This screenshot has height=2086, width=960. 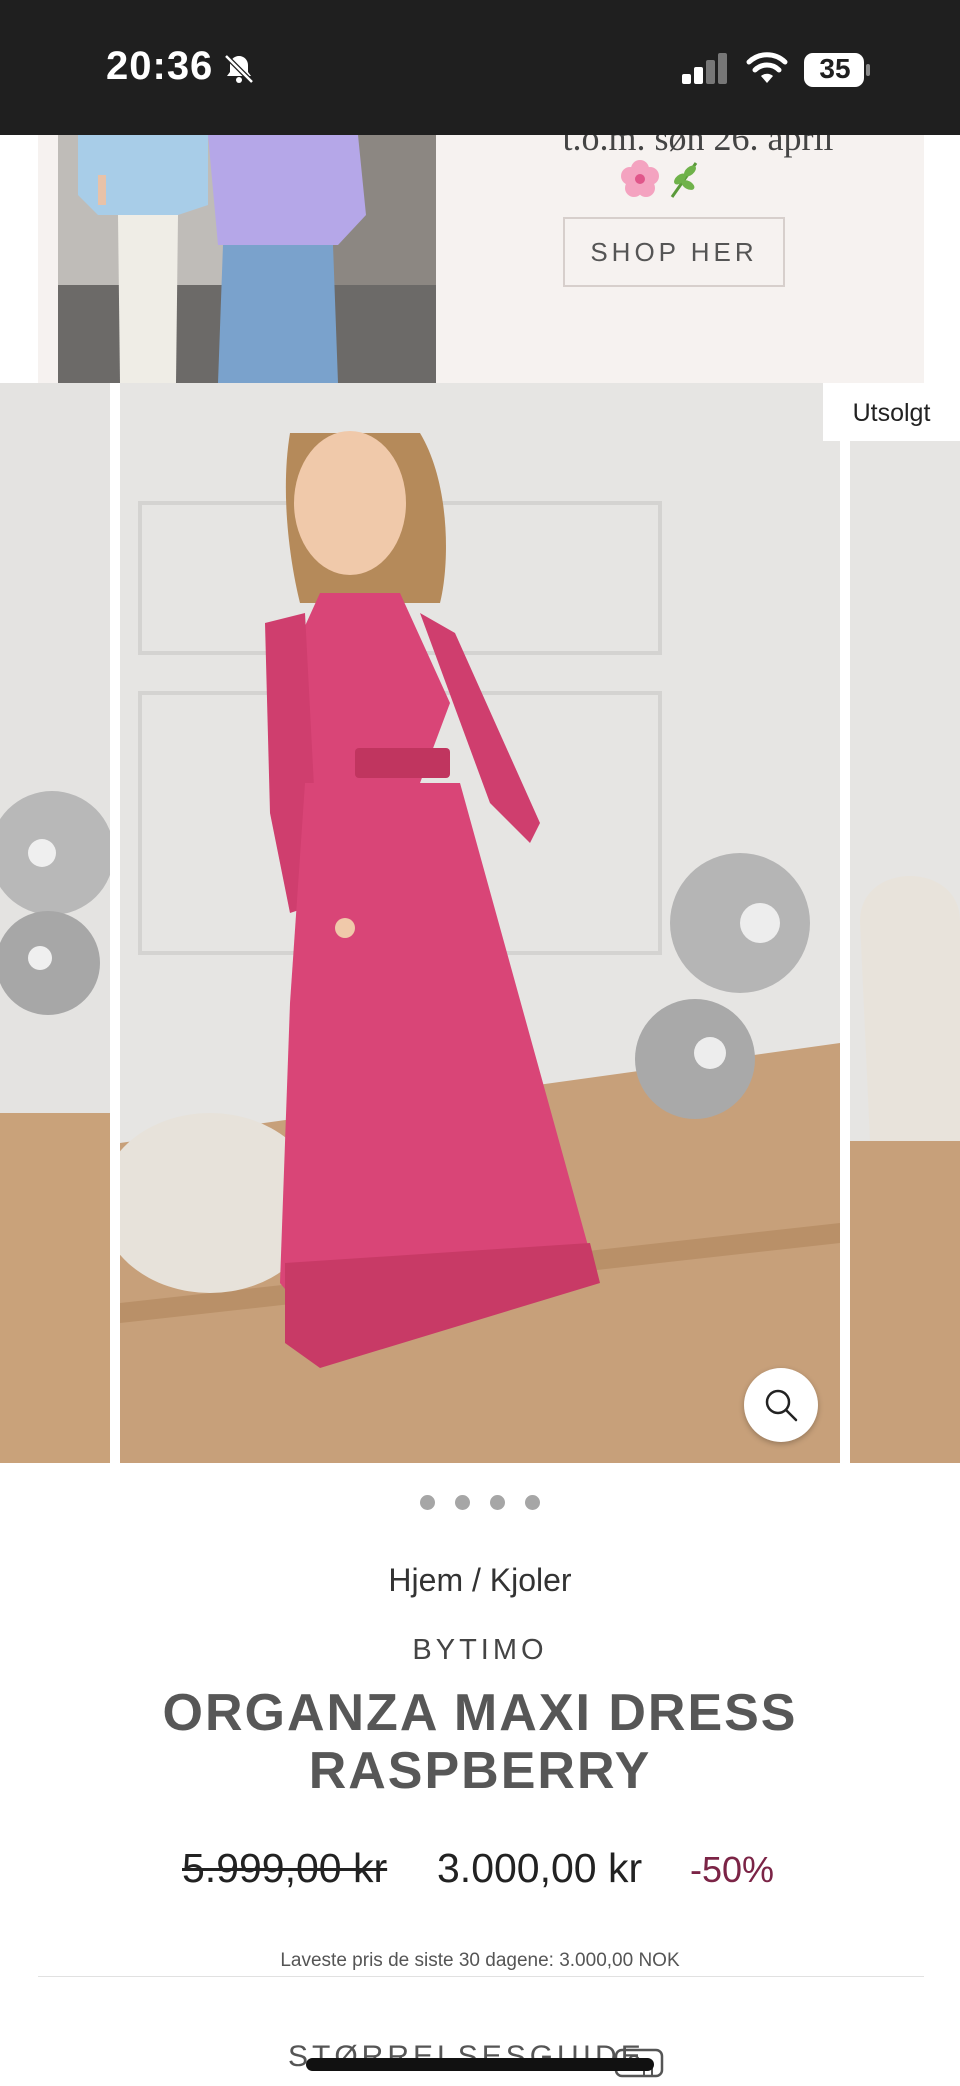 I want to click on wifi-icon, so click(x=767, y=67).